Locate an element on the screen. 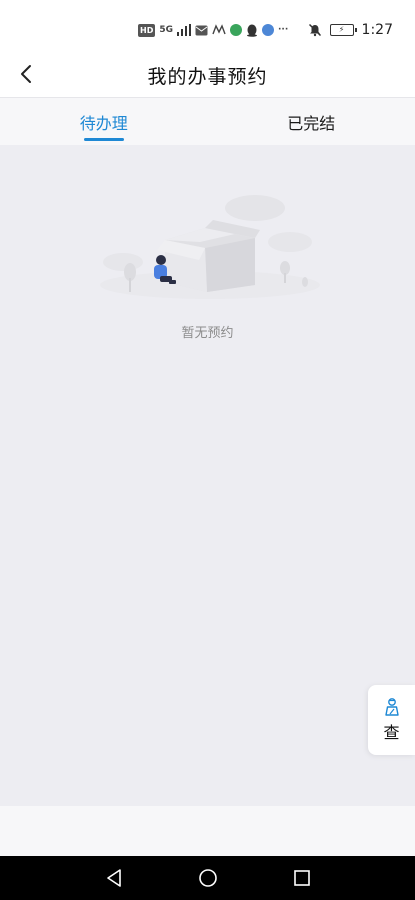 The image size is (415, 900). system-navigation-bar is located at coordinates (207, 878).